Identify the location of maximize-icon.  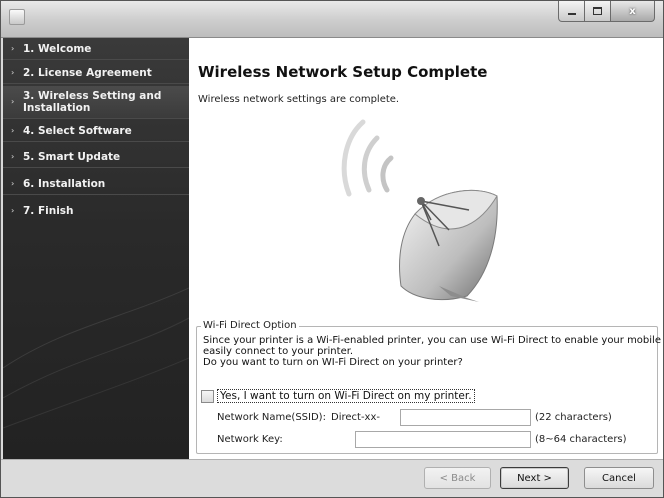
(597, 11).